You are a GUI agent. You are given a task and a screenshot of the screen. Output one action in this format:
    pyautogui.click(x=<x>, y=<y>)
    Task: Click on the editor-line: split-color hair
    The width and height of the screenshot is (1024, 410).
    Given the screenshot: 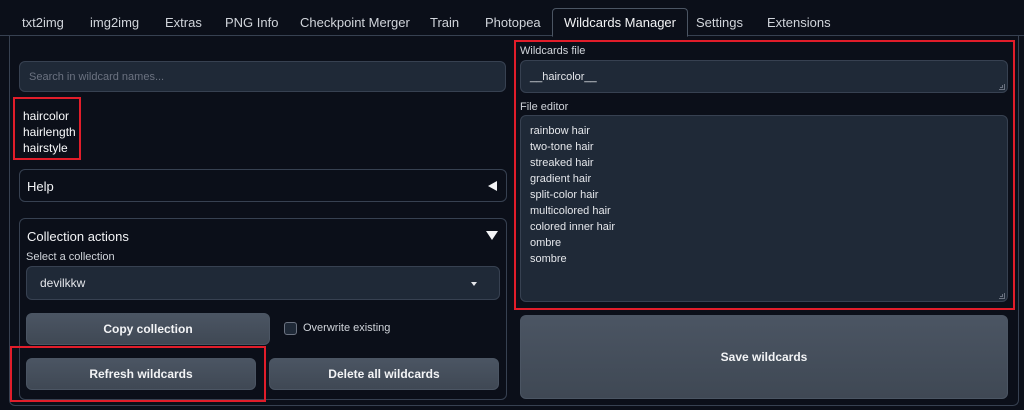 What is the action you would take?
    pyautogui.click(x=564, y=195)
    